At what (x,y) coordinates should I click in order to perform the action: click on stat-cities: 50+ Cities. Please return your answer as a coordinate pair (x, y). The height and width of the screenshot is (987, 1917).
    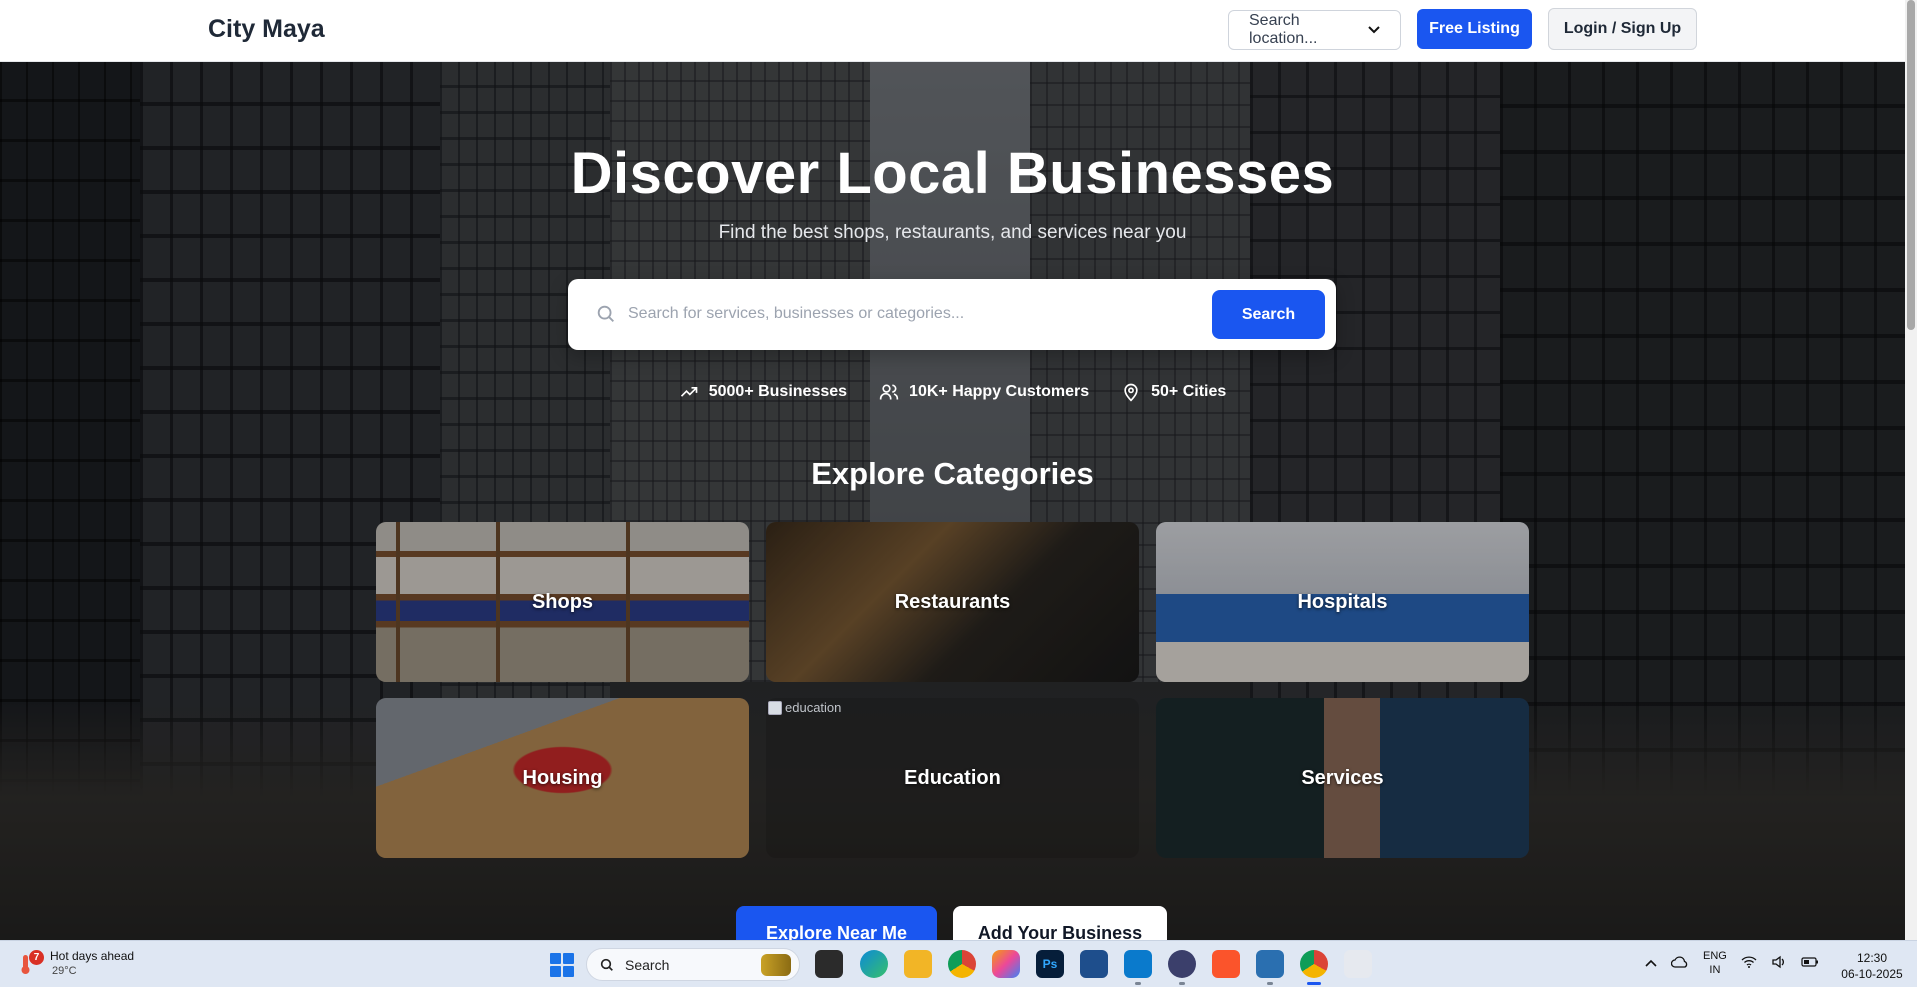
    Looking at the image, I should click on (1173, 392).